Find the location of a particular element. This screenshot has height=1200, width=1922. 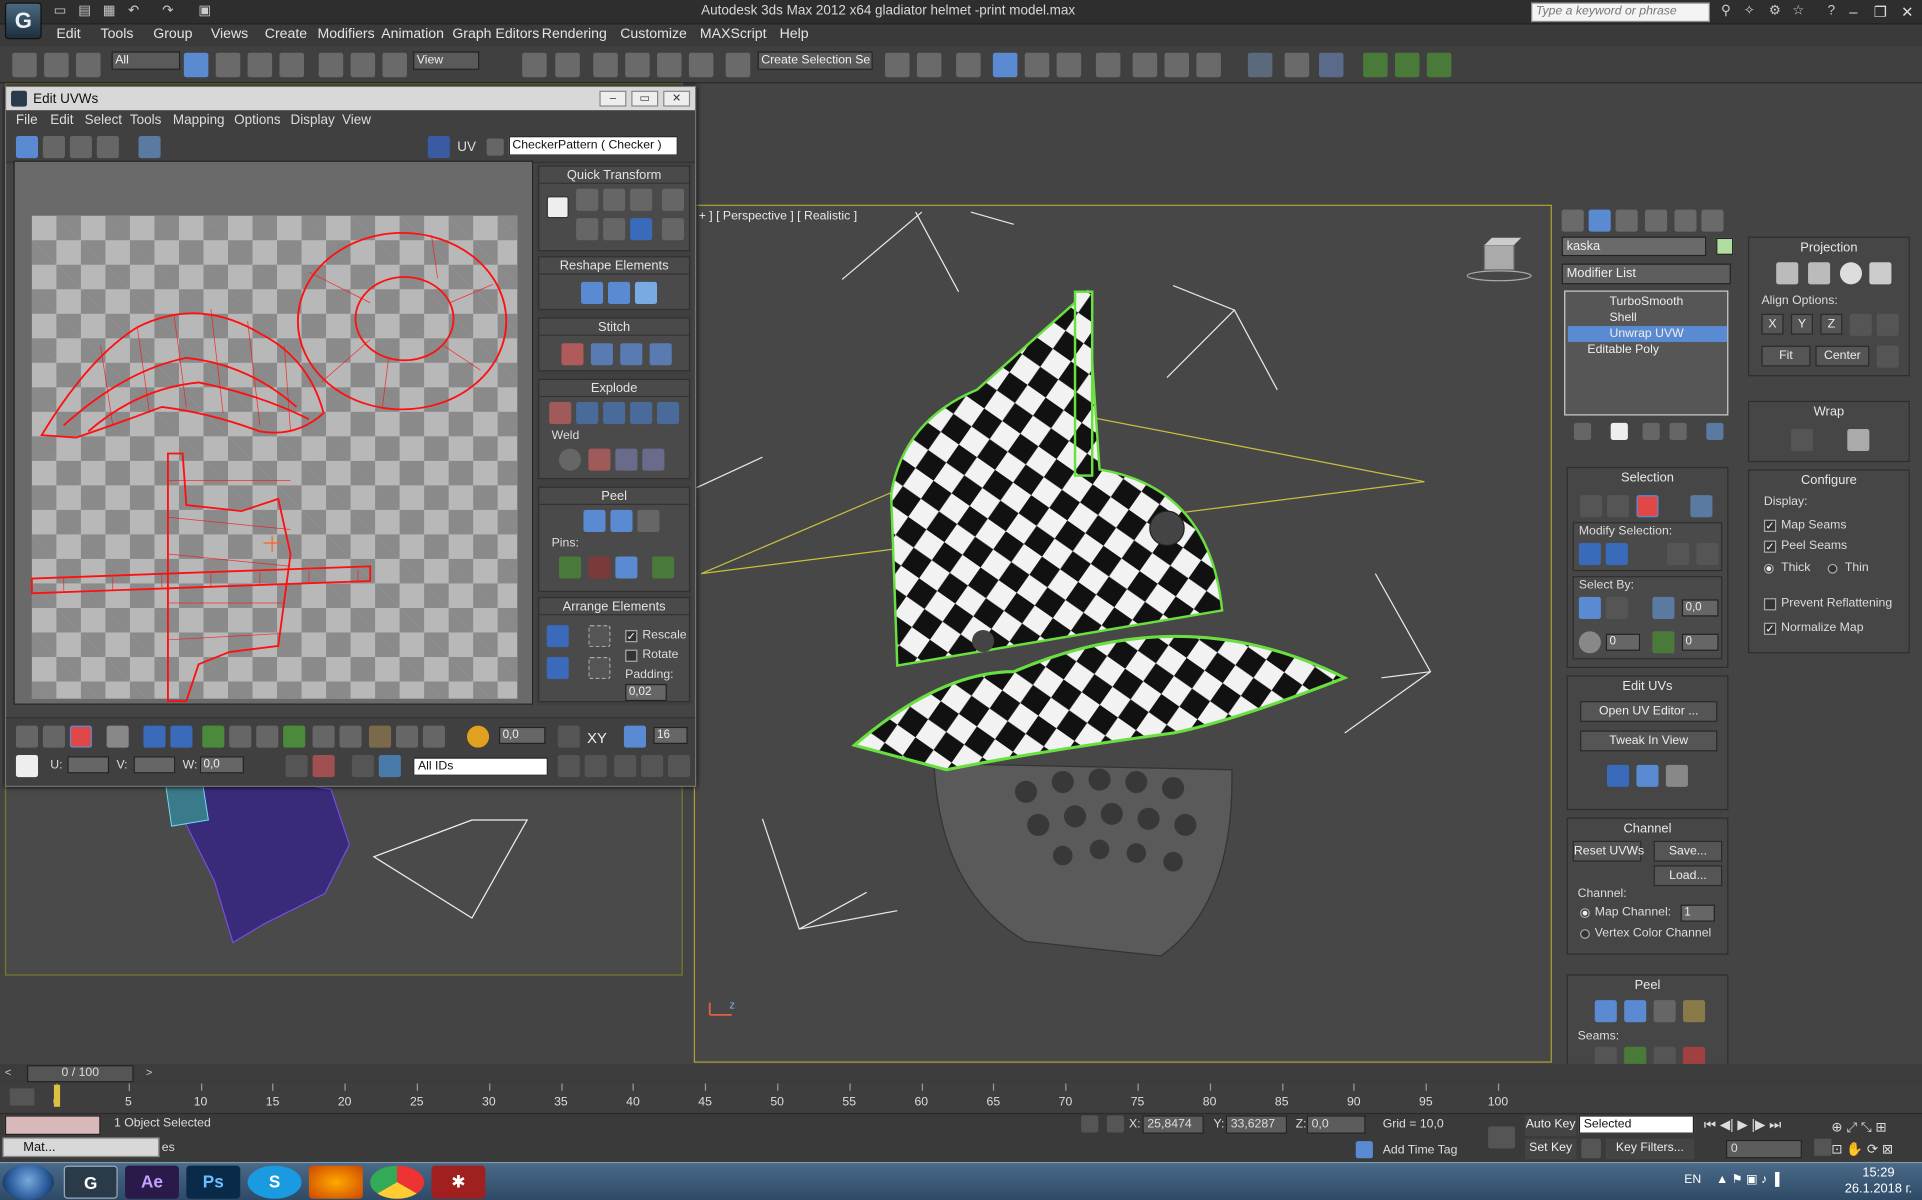

uvw-menu-select: Select is located at coordinates (103, 120).